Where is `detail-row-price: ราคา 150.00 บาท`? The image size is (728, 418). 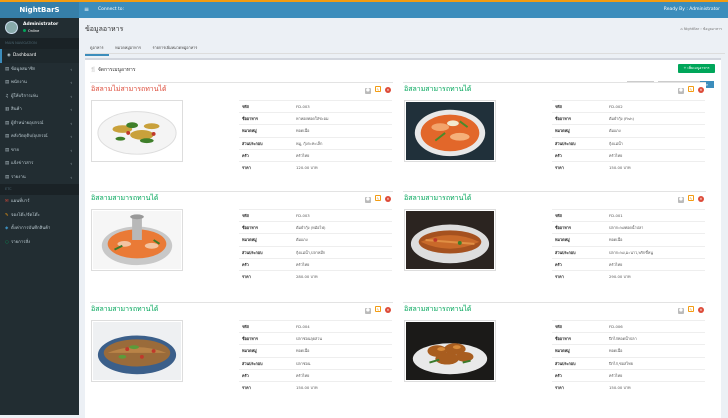
detail-row-price: ราคา 150.00 บาท is located at coordinates (628, 166).